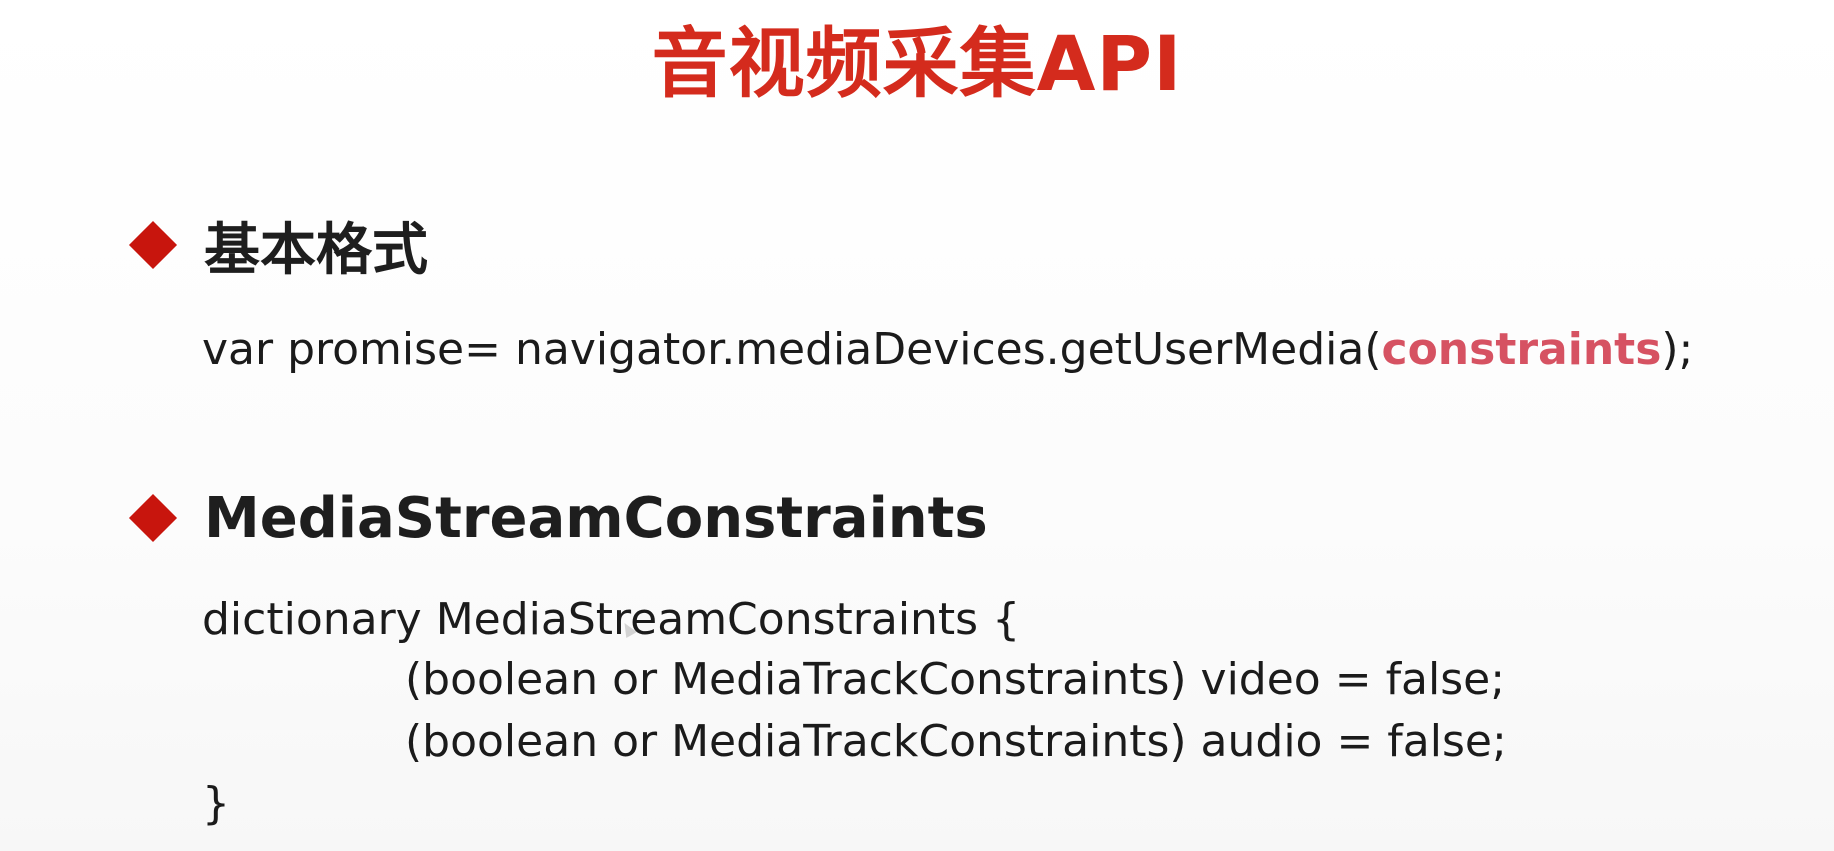 The image size is (1834, 851). I want to click on section-heading-text: 基本格式, so click(316, 250).